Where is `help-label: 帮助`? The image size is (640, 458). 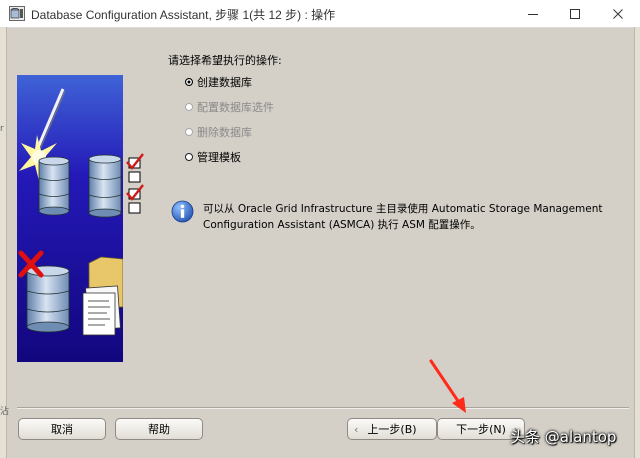
help-label: 帮助 is located at coordinates (159, 429).